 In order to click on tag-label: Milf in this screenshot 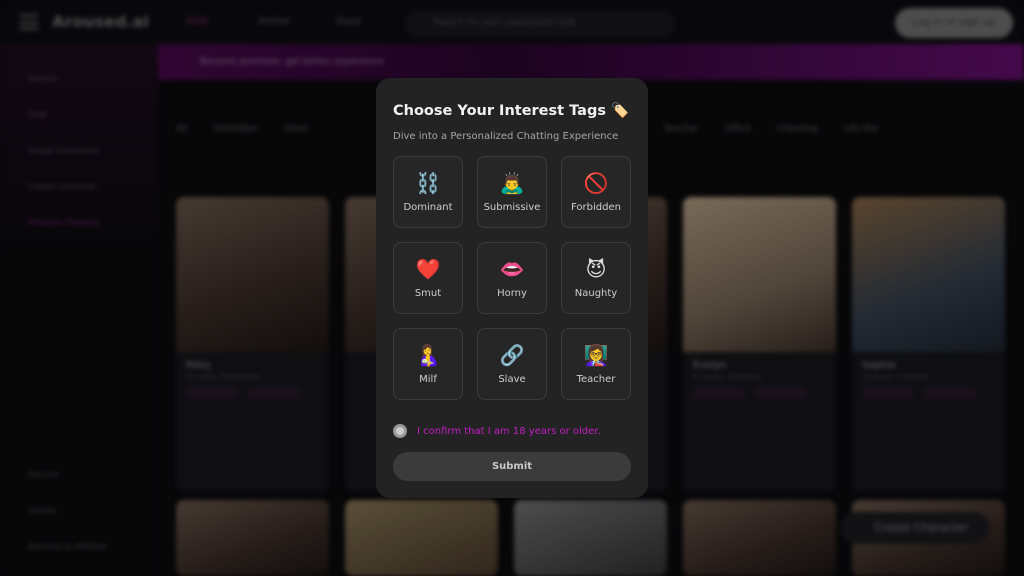, I will do `click(428, 379)`.